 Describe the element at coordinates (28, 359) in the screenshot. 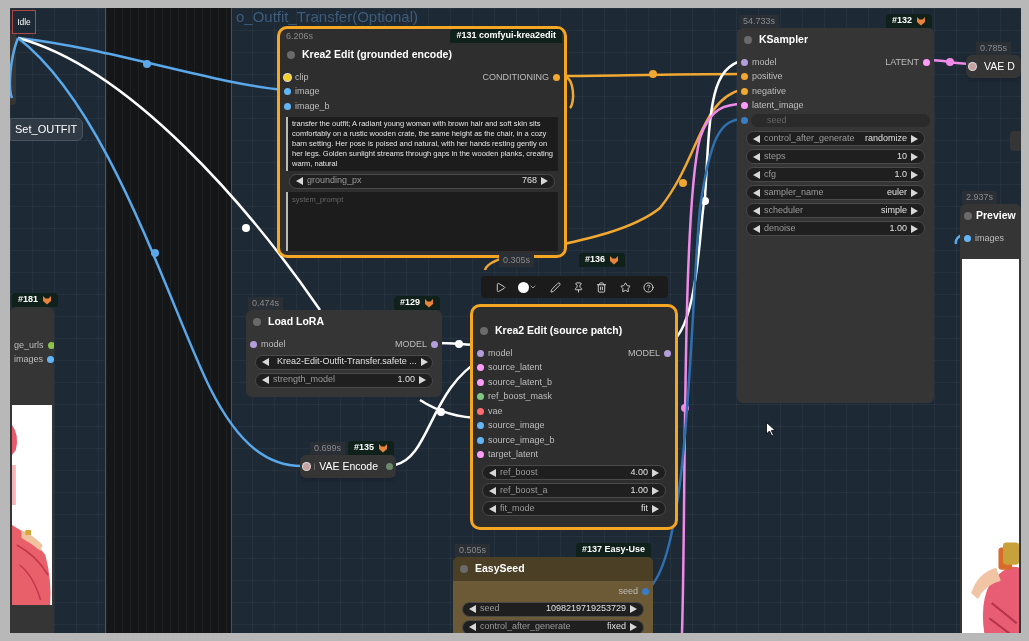

I see `output-label: images` at that location.